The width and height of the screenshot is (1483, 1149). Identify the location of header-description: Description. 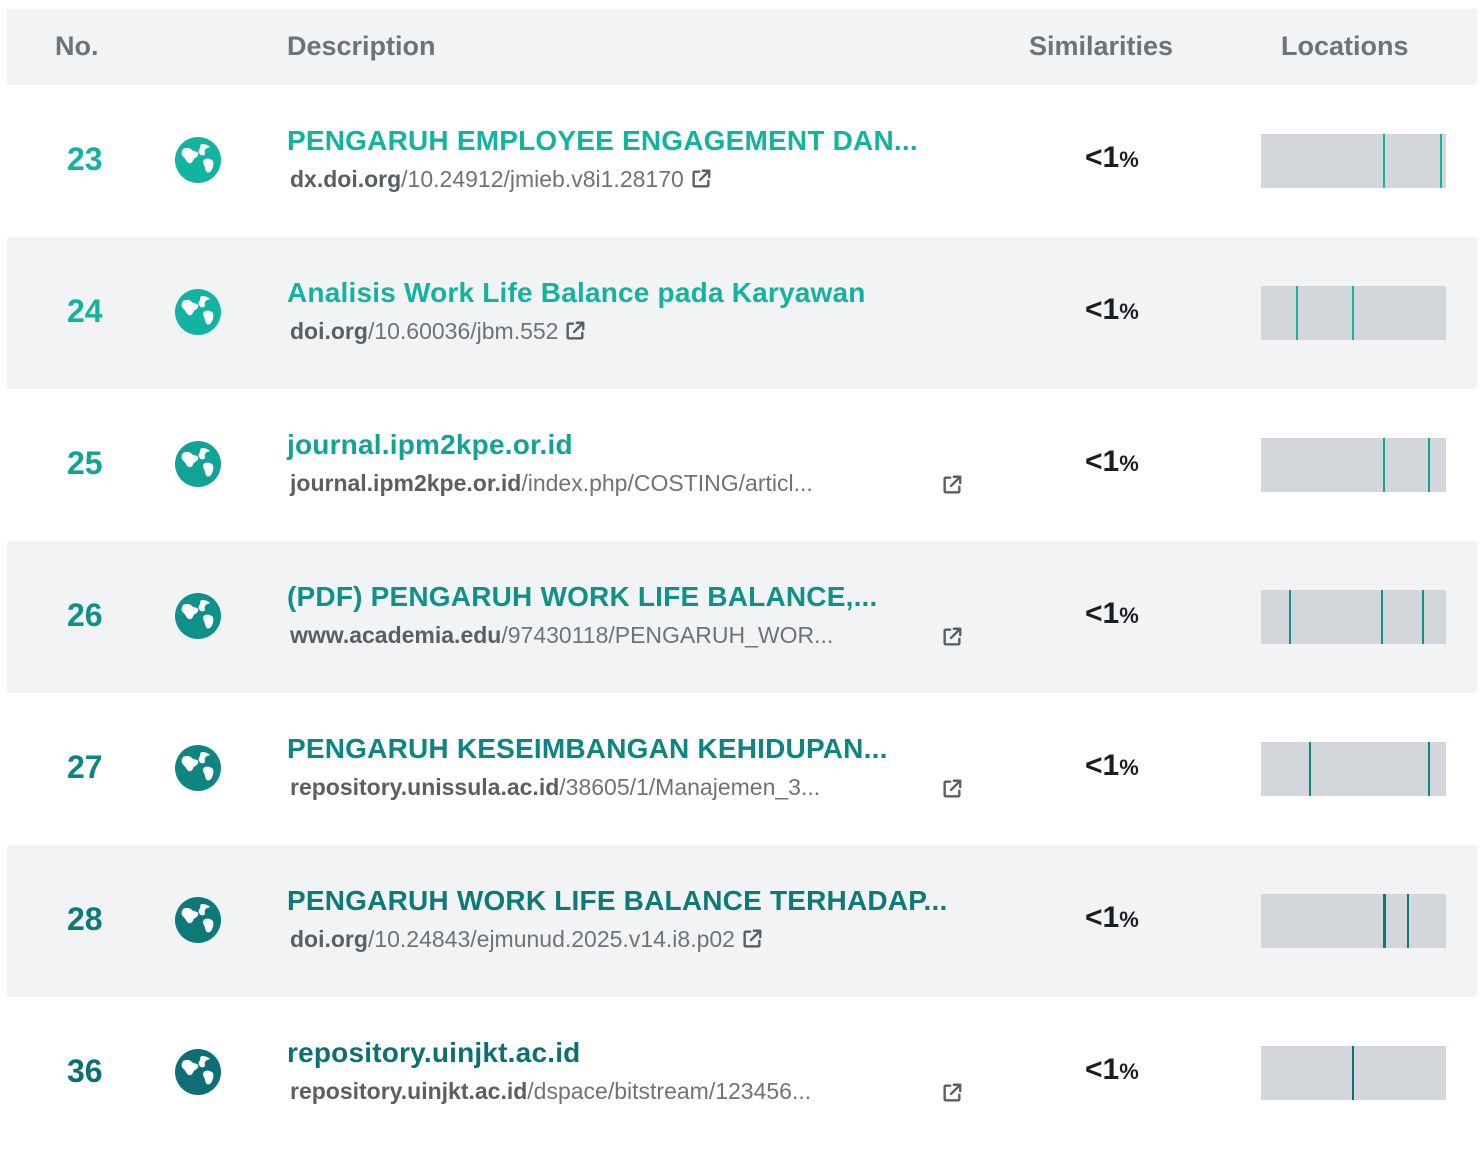
(361, 46).